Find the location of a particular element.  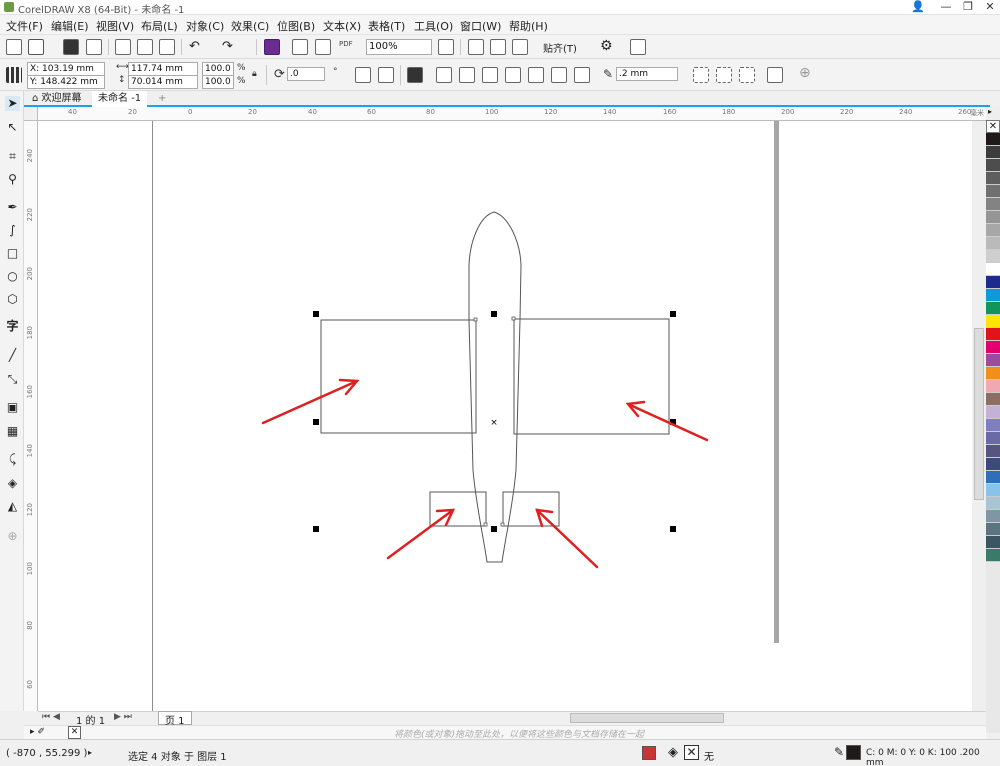

fuselage-shape is located at coordinates (495, 387).